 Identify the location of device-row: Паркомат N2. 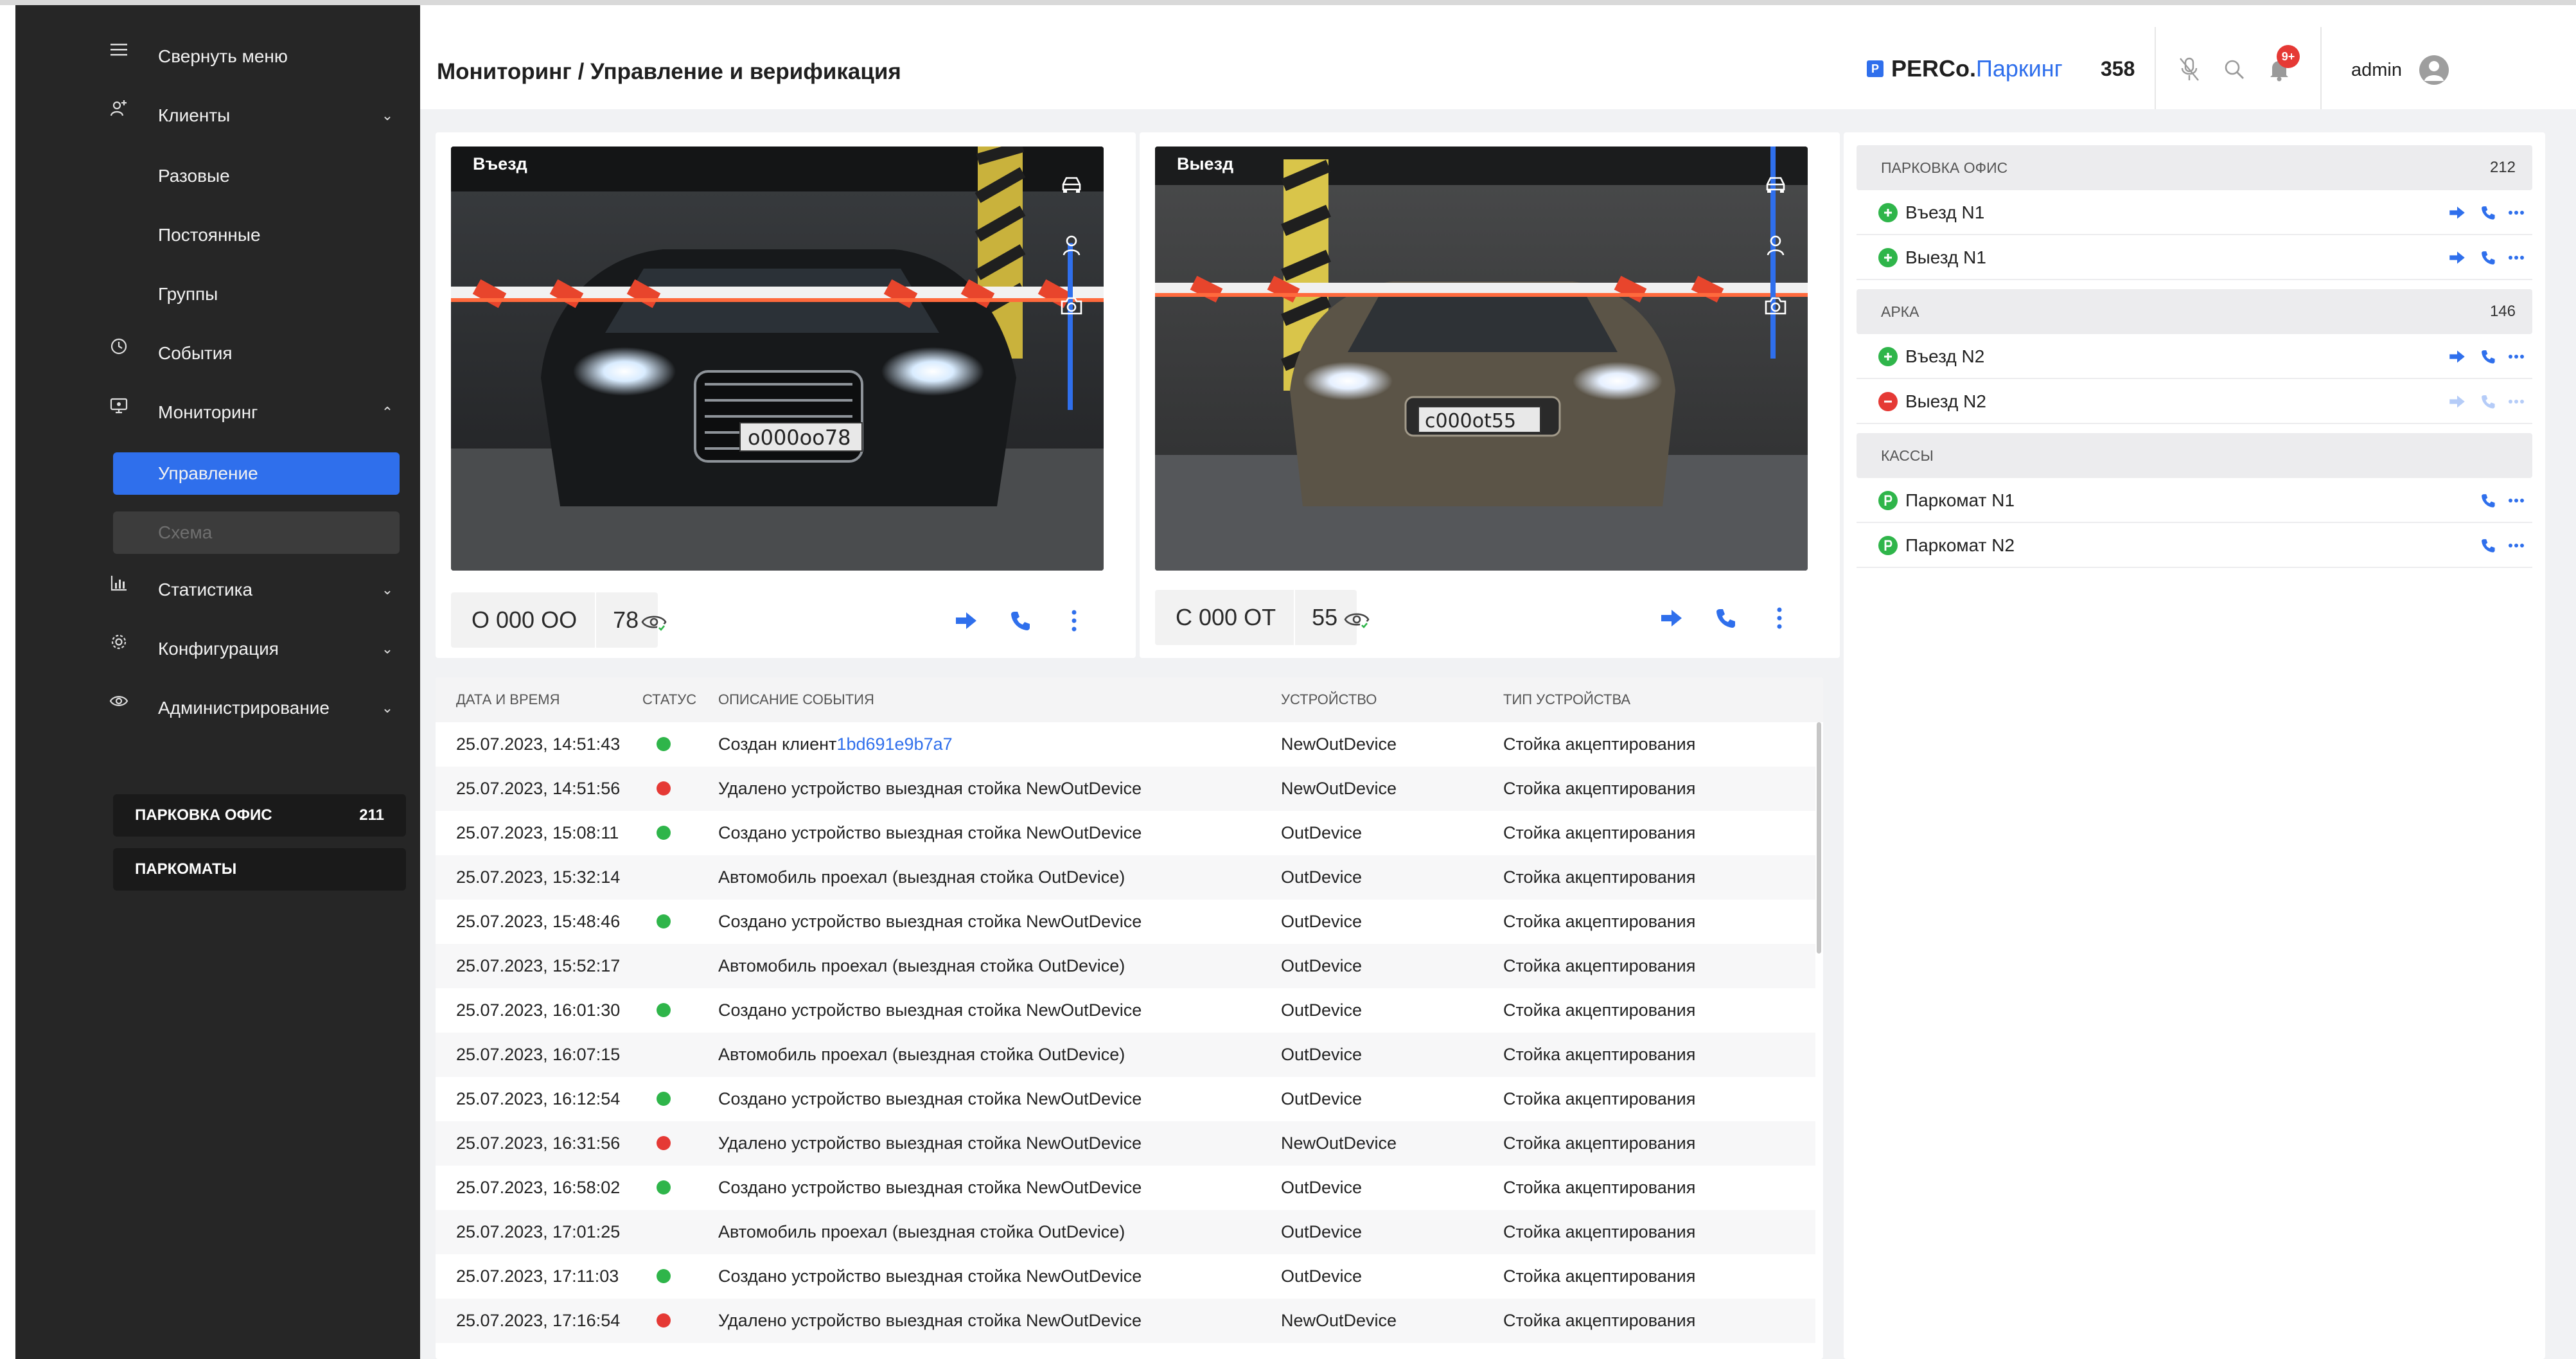
(2194, 545).